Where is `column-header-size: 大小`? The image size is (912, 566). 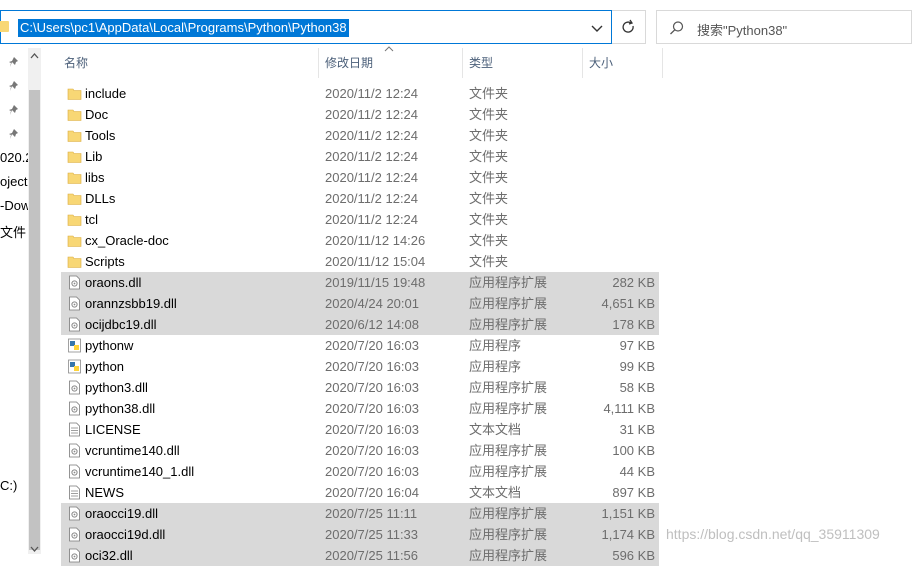 column-header-size: 大小 is located at coordinates (601, 63).